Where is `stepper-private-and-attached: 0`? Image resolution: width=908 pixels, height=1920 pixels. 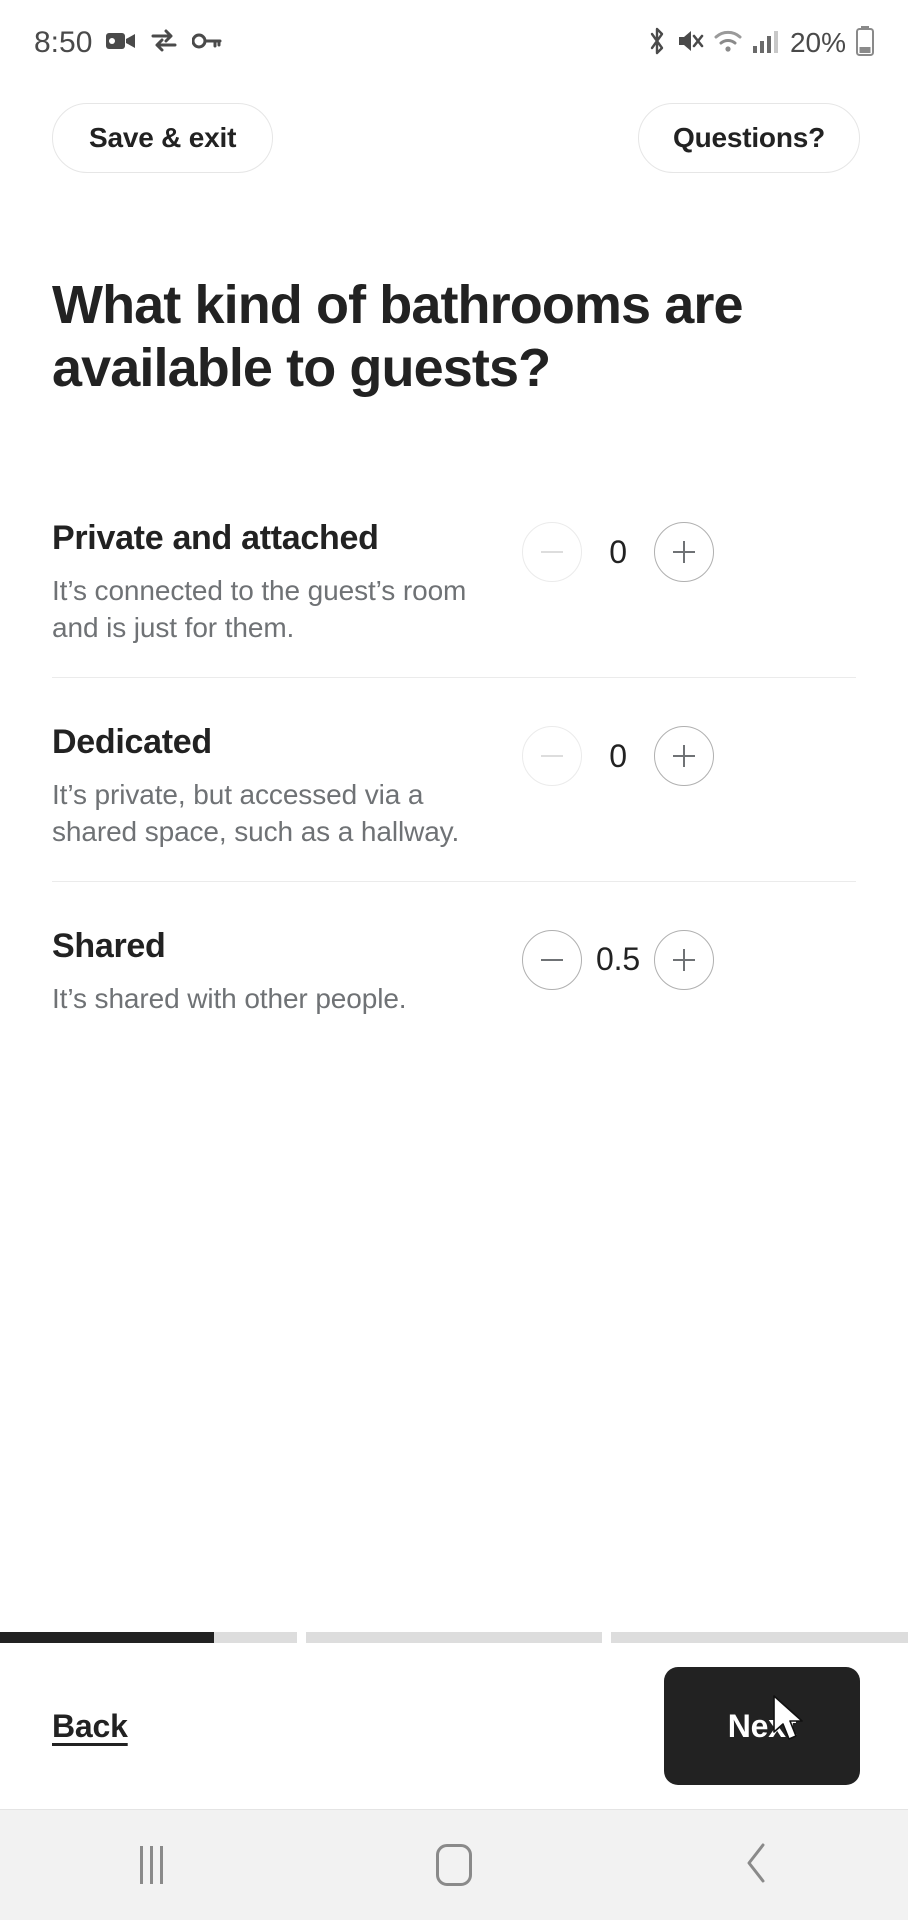
stepper-private-and-attached: 0 is located at coordinates (618, 552).